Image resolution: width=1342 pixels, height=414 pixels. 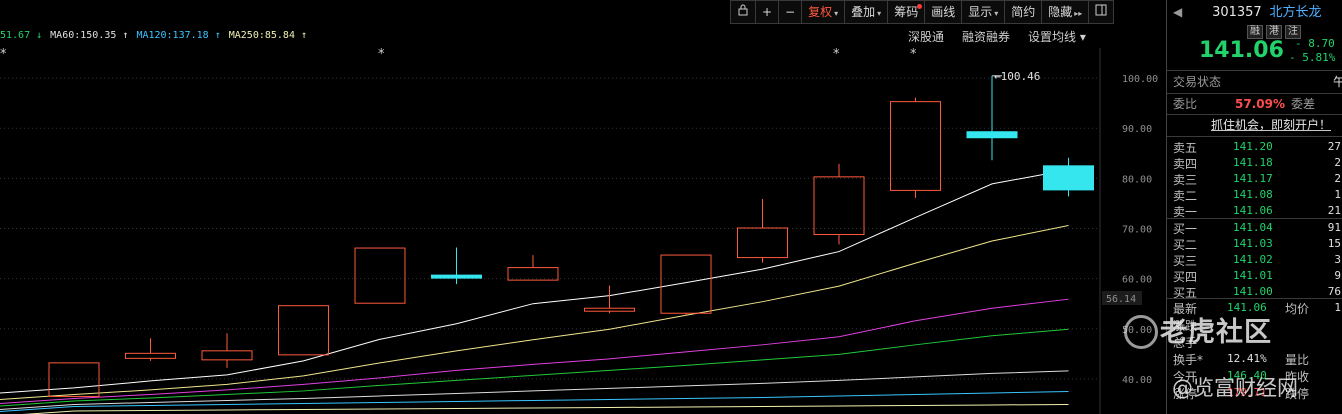 I want to click on subbar-item: 深股通, so click(x=926, y=36).